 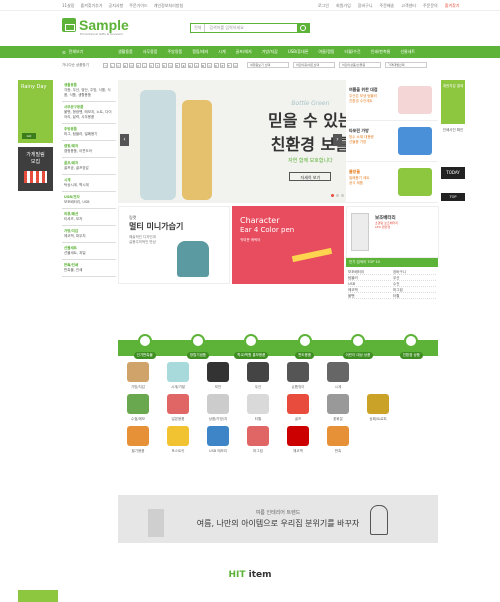 I want to click on search-category-select: 전체, so click(x=198, y=28).